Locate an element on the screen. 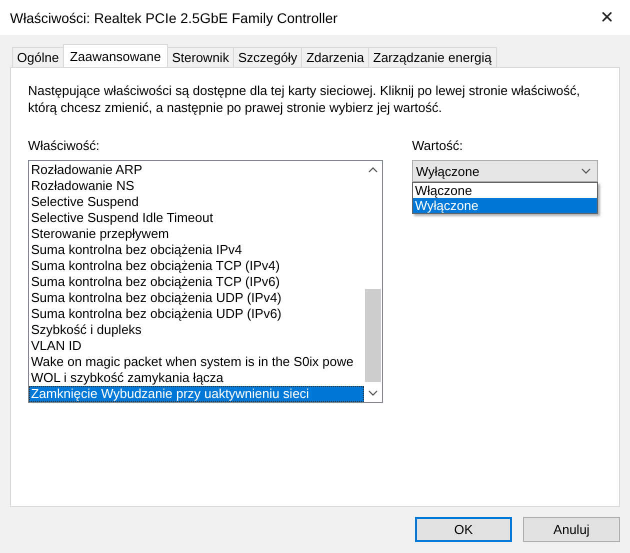  dropdown-option: Wyłączone is located at coordinates (505, 205).